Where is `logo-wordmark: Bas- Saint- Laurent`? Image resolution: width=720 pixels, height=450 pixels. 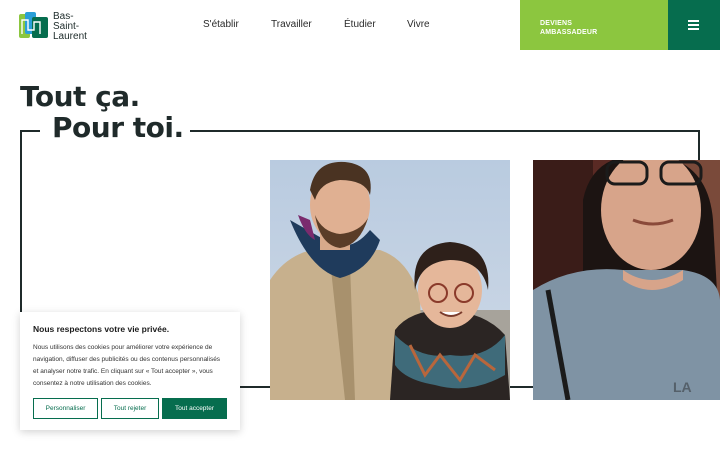
logo-wordmark: Bas- Saint- Laurent is located at coordinates (70, 27).